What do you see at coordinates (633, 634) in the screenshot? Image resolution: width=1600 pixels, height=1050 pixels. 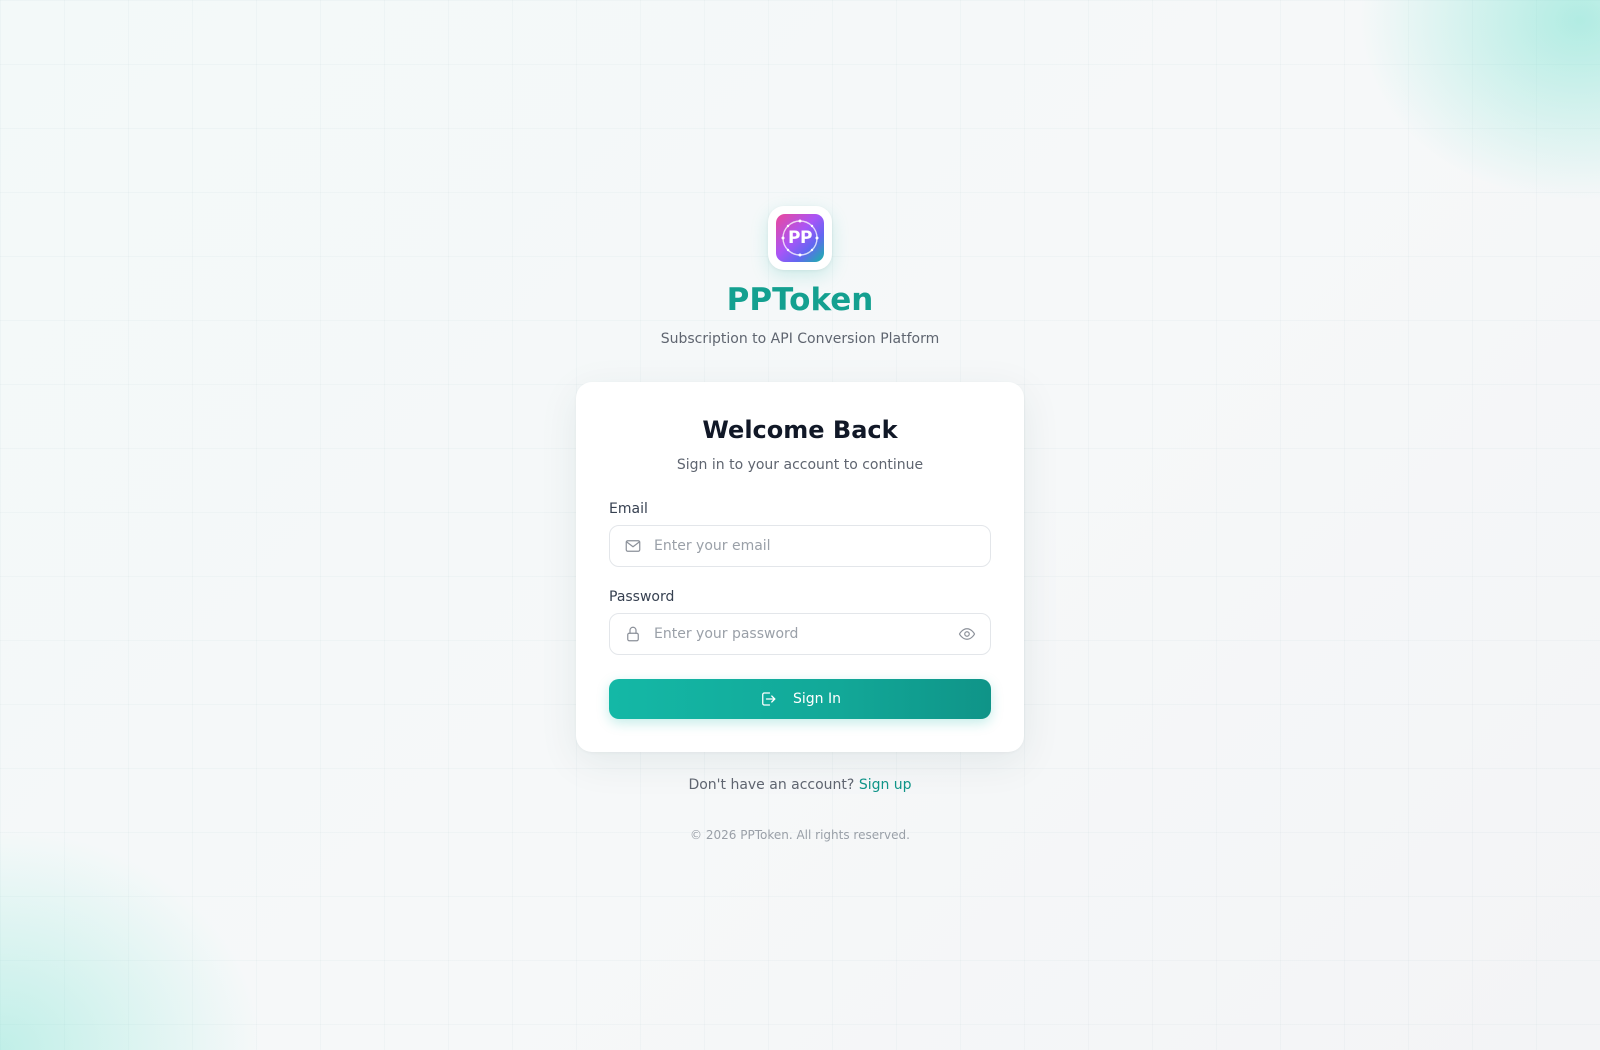 I see `lock-icon` at bounding box center [633, 634].